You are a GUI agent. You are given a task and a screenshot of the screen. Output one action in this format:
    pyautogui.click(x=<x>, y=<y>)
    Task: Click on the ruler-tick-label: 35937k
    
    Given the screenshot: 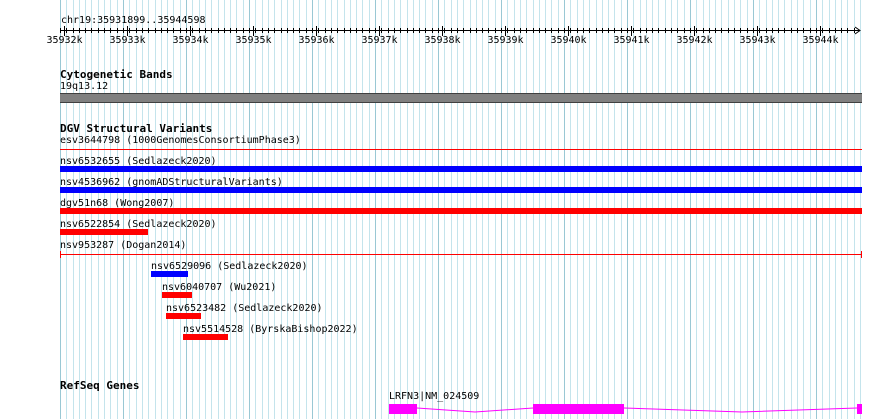 What is the action you would take?
    pyautogui.click(x=379, y=40)
    